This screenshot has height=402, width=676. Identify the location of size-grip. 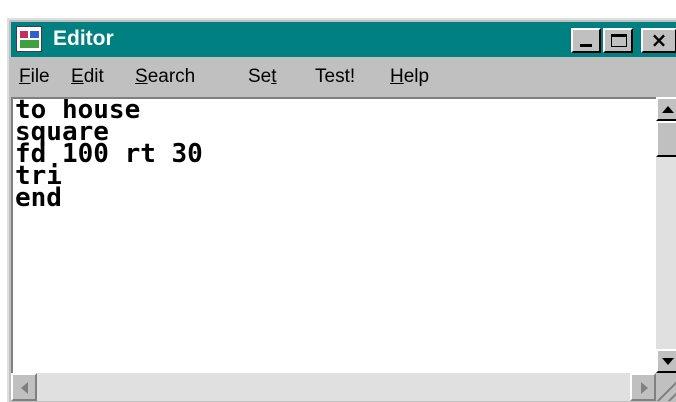
(666, 387).